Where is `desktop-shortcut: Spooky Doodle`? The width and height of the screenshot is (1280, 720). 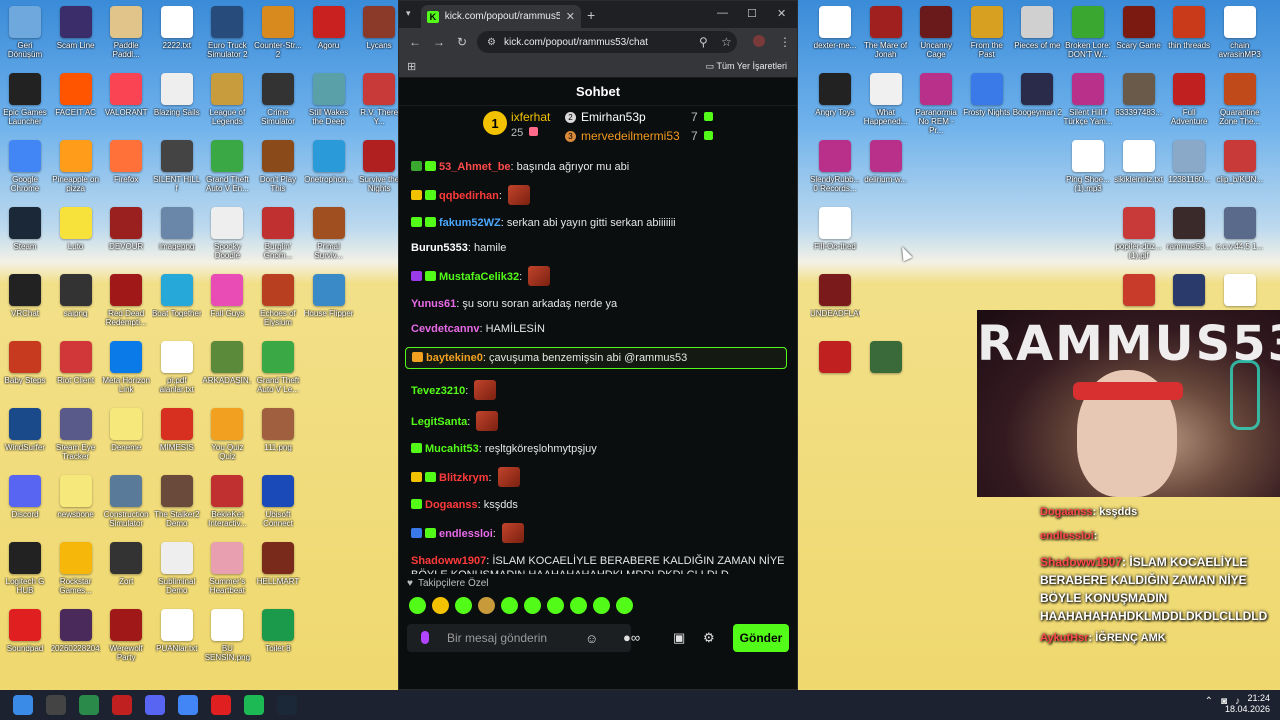
desktop-shortcut: Spooky Doodle is located at coordinates (227, 236).